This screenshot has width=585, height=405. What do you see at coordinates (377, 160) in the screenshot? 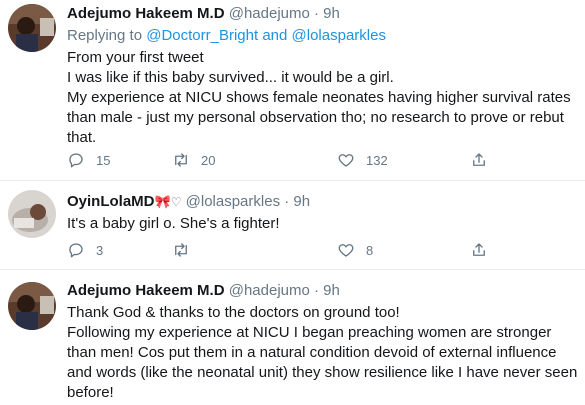
I see `like-count: 132` at bounding box center [377, 160].